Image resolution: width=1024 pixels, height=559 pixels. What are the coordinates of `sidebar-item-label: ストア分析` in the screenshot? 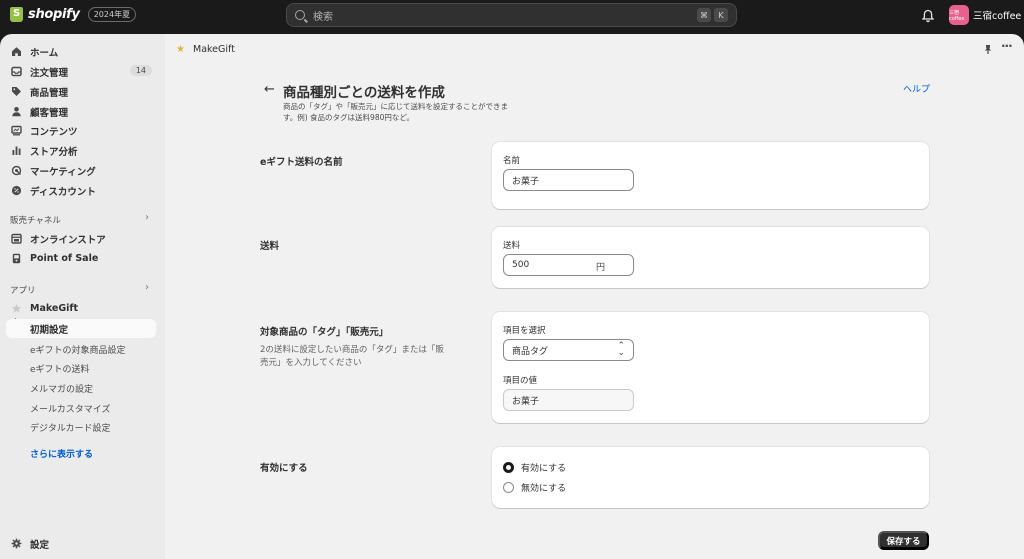 It's located at (54, 152).